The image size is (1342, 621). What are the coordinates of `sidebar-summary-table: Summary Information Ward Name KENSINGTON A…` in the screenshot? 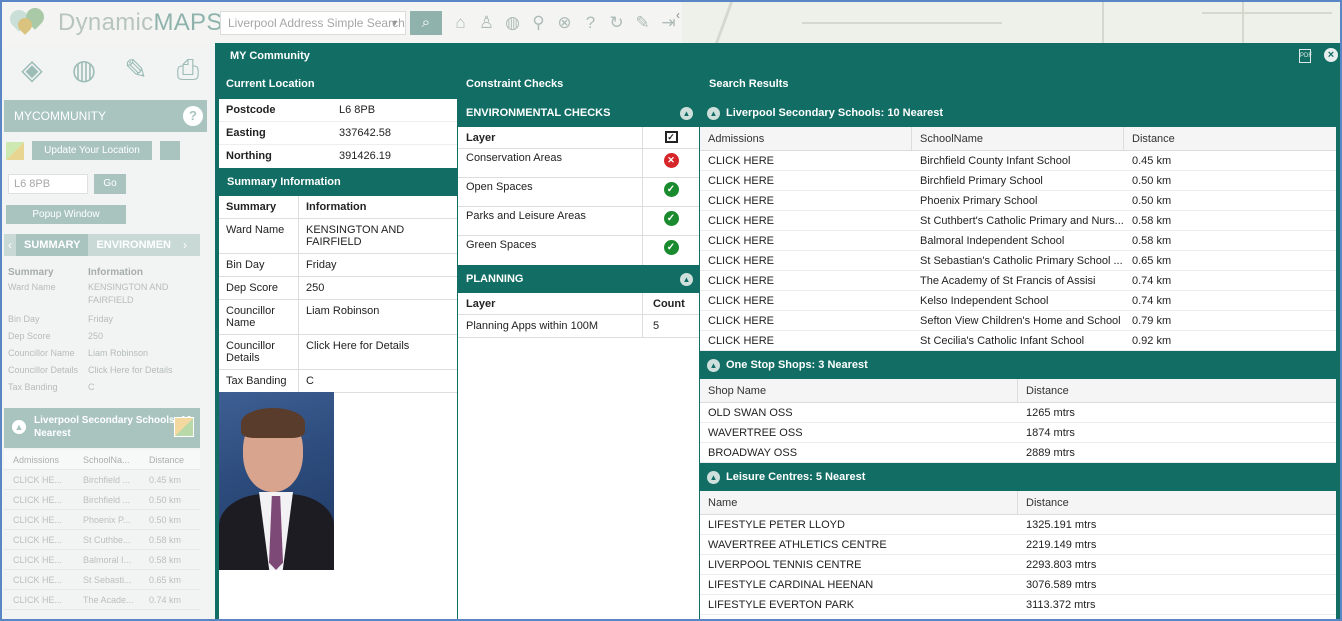 It's located at (90, 329).